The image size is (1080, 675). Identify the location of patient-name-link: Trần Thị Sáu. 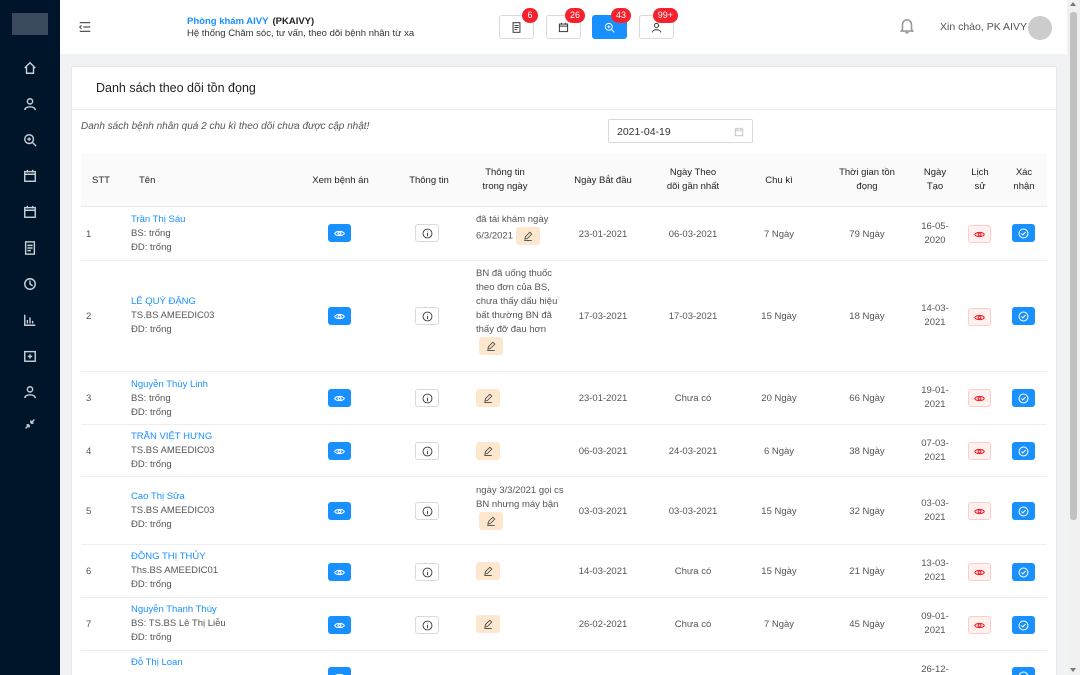
(158, 220).